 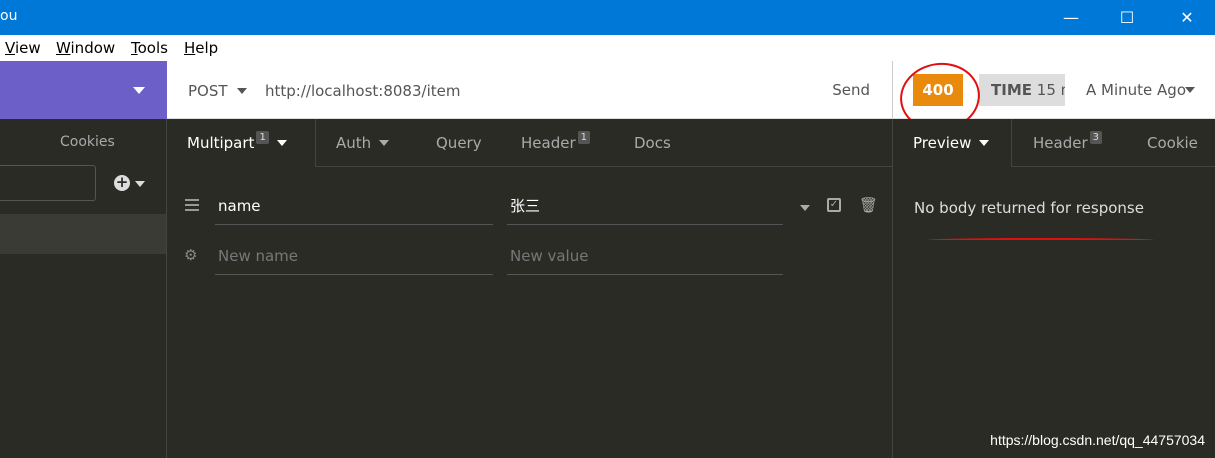 I want to click on tab-auth: Auth, so click(x=363, y=143).